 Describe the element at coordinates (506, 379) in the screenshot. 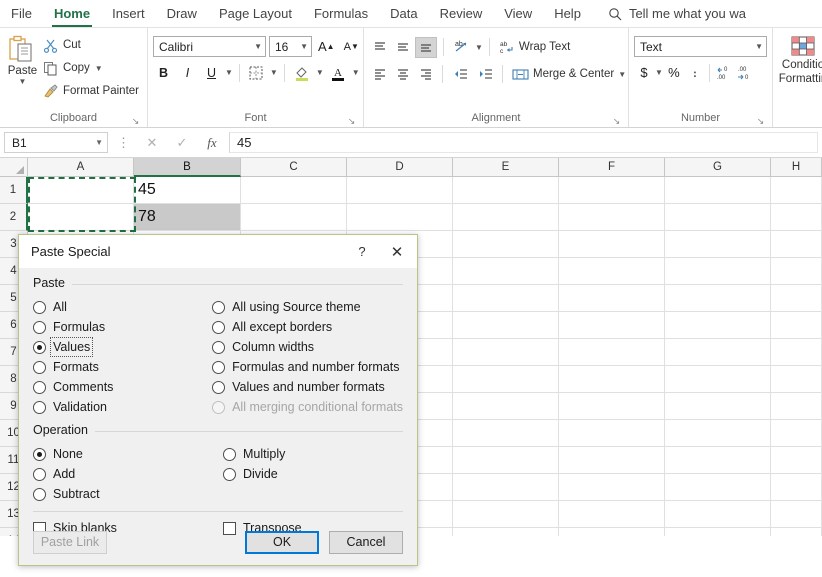

I see `cell-e8` at that location.